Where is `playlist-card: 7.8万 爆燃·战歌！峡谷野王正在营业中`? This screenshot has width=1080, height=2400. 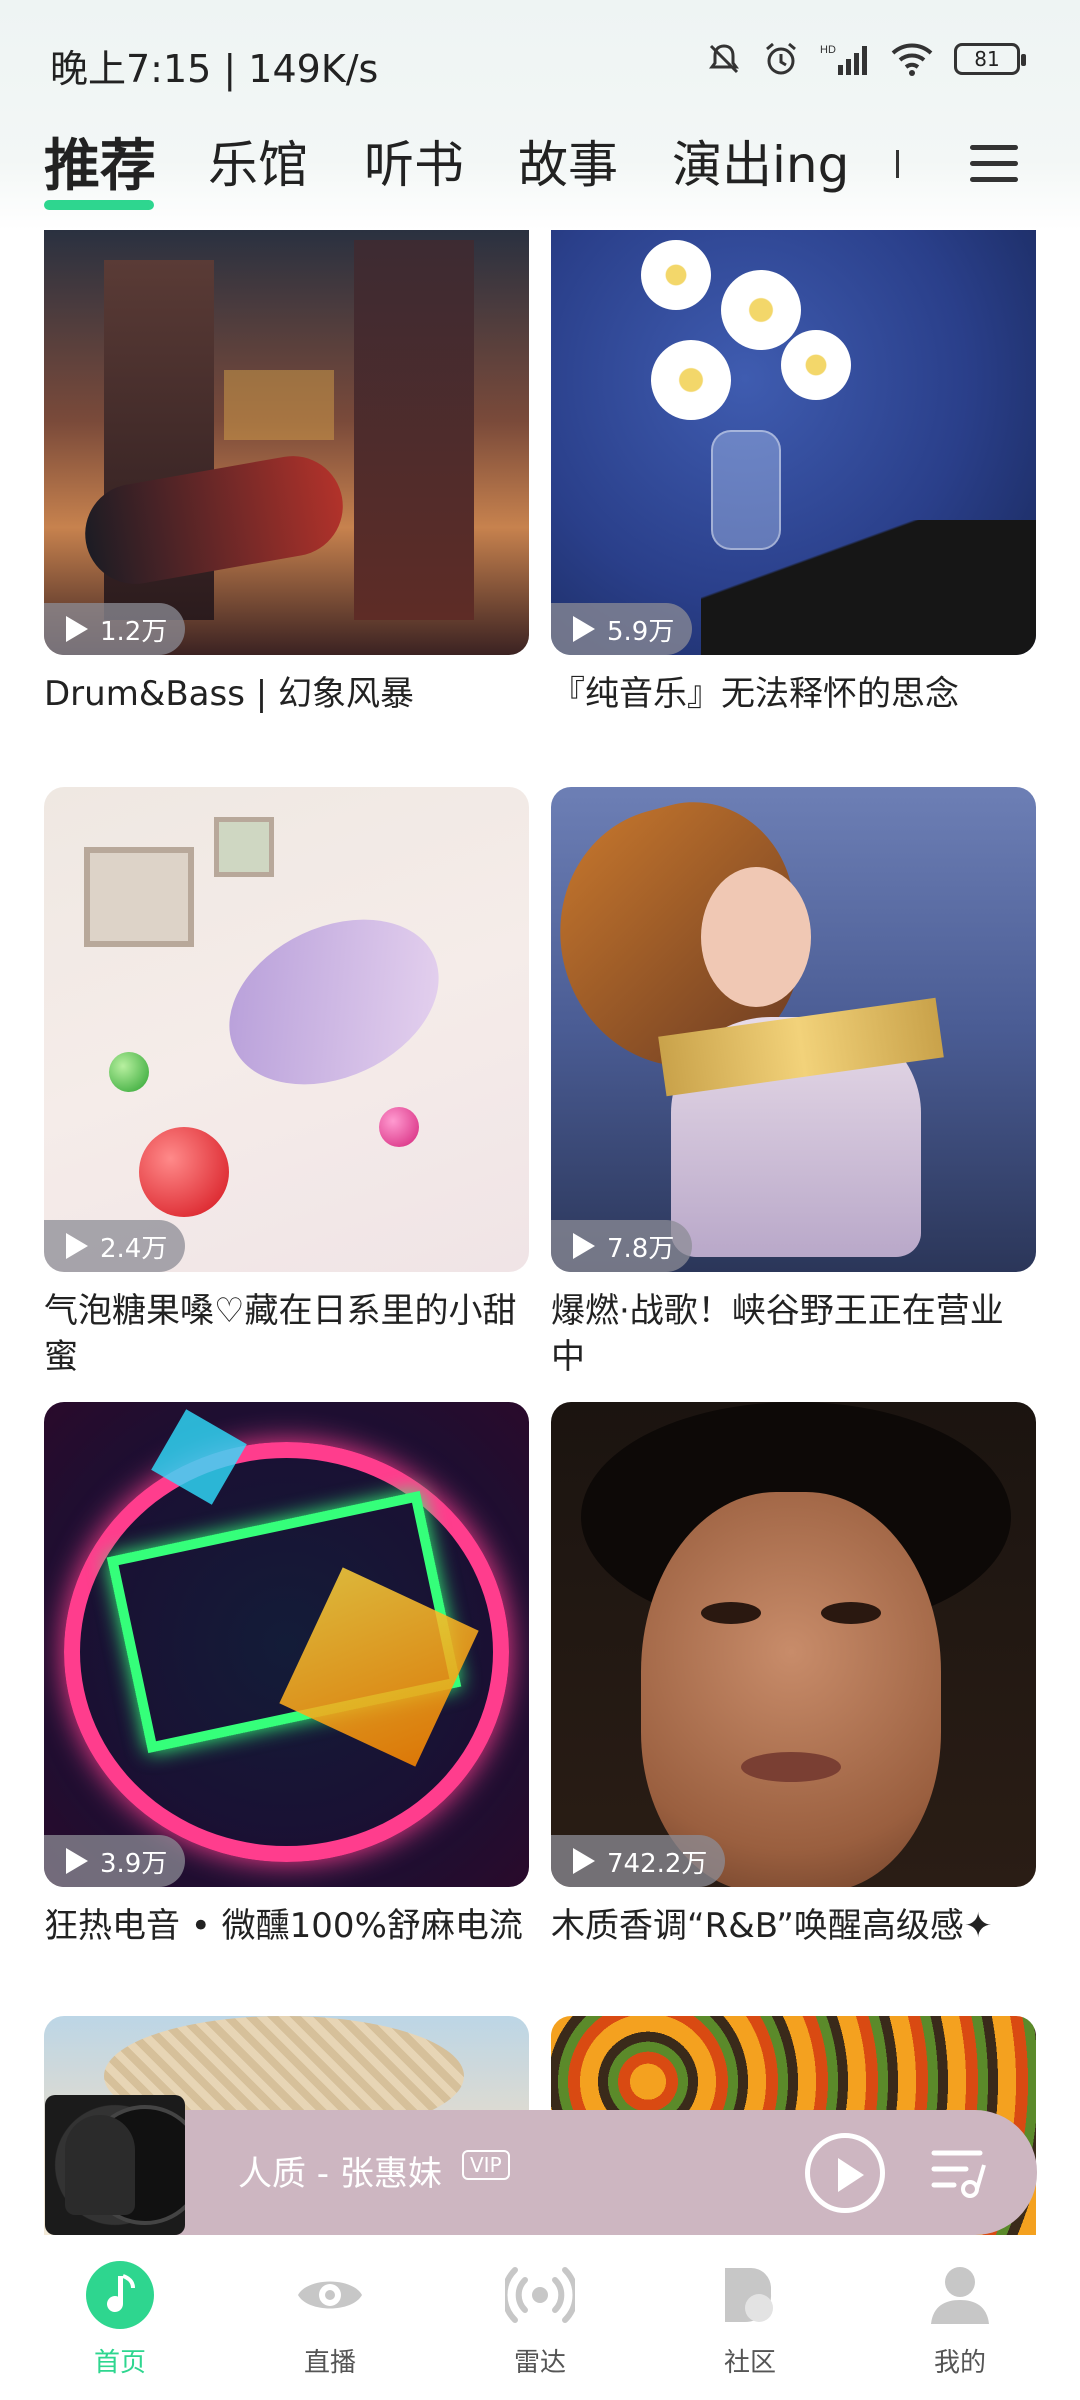
playlist-card: 7.8万 爆燃·战歌！峡谷野王正在营业中 is located at coordinates (793, 1083).